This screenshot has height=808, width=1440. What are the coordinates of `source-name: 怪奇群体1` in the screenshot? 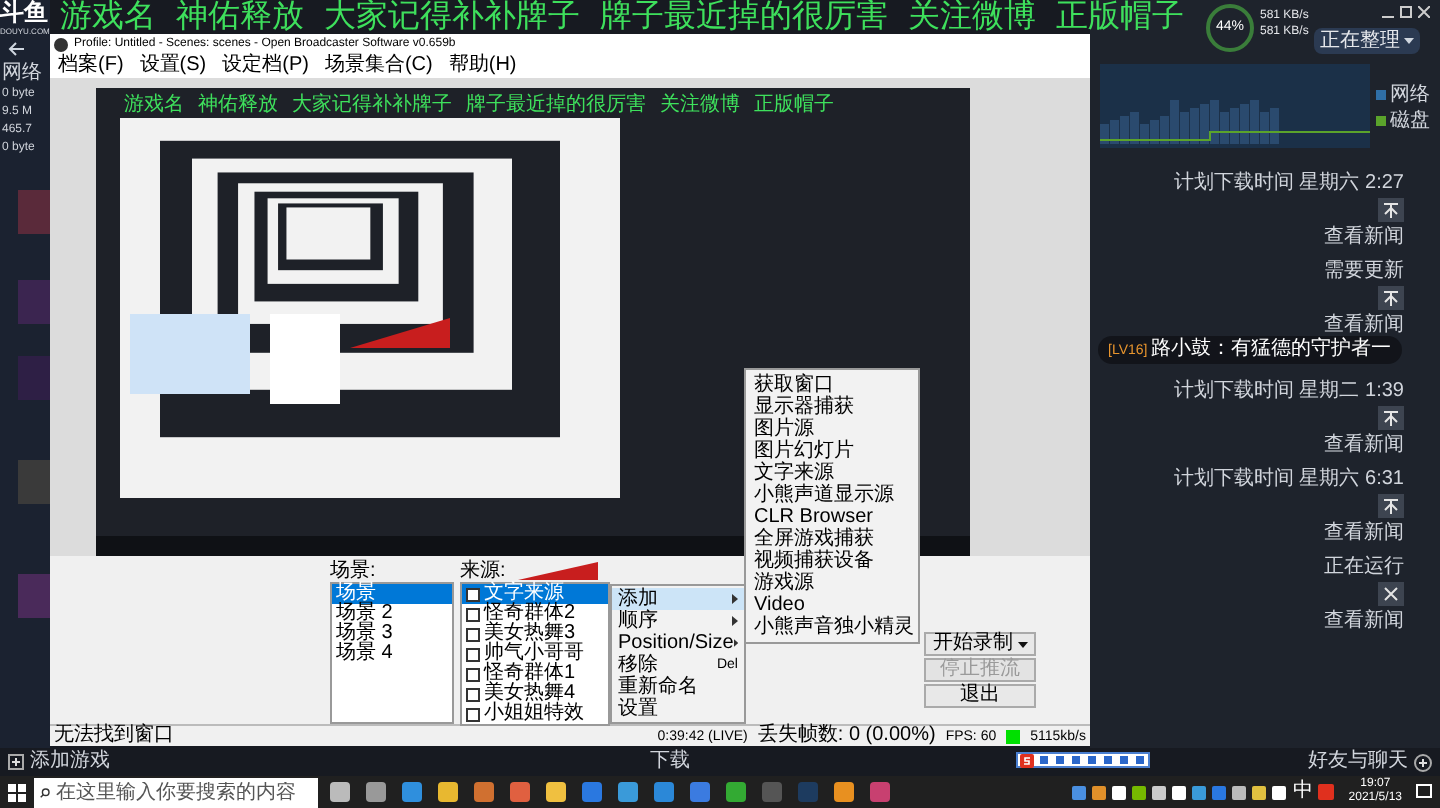 It's located at (530, 674).